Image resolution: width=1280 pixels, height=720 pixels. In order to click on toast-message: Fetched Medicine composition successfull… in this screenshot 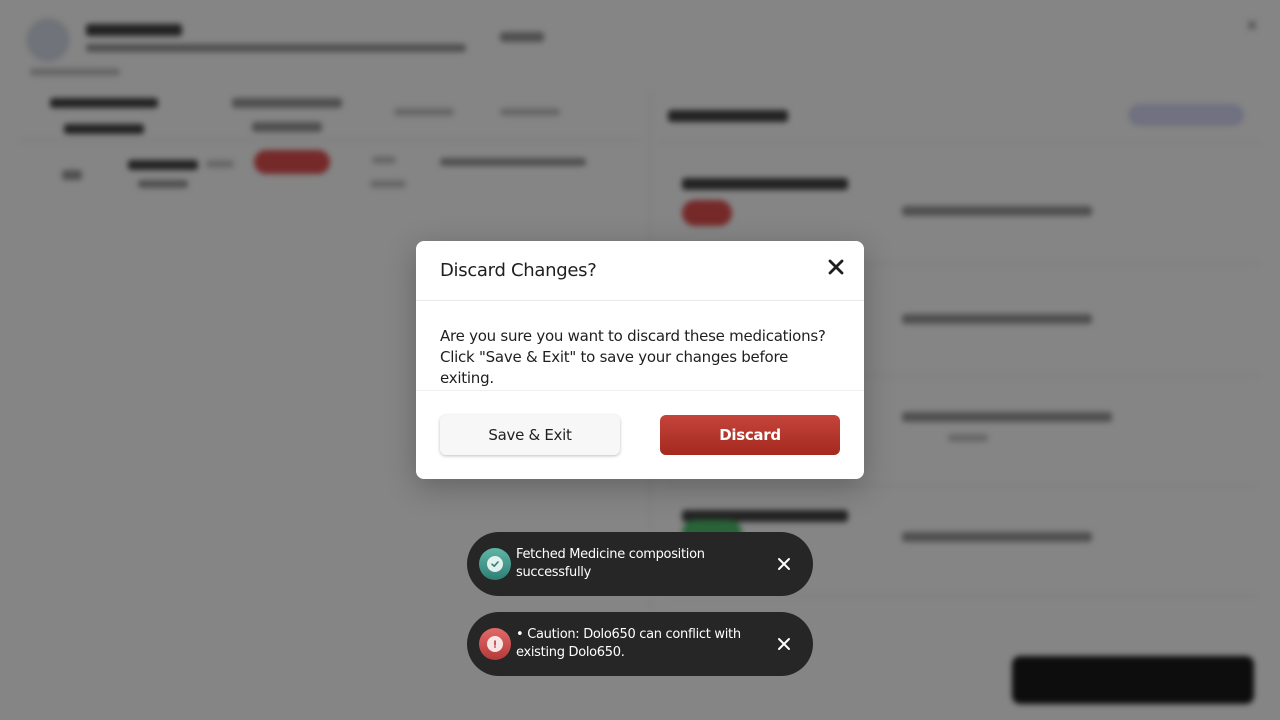, I will do `click(610, 563)`.